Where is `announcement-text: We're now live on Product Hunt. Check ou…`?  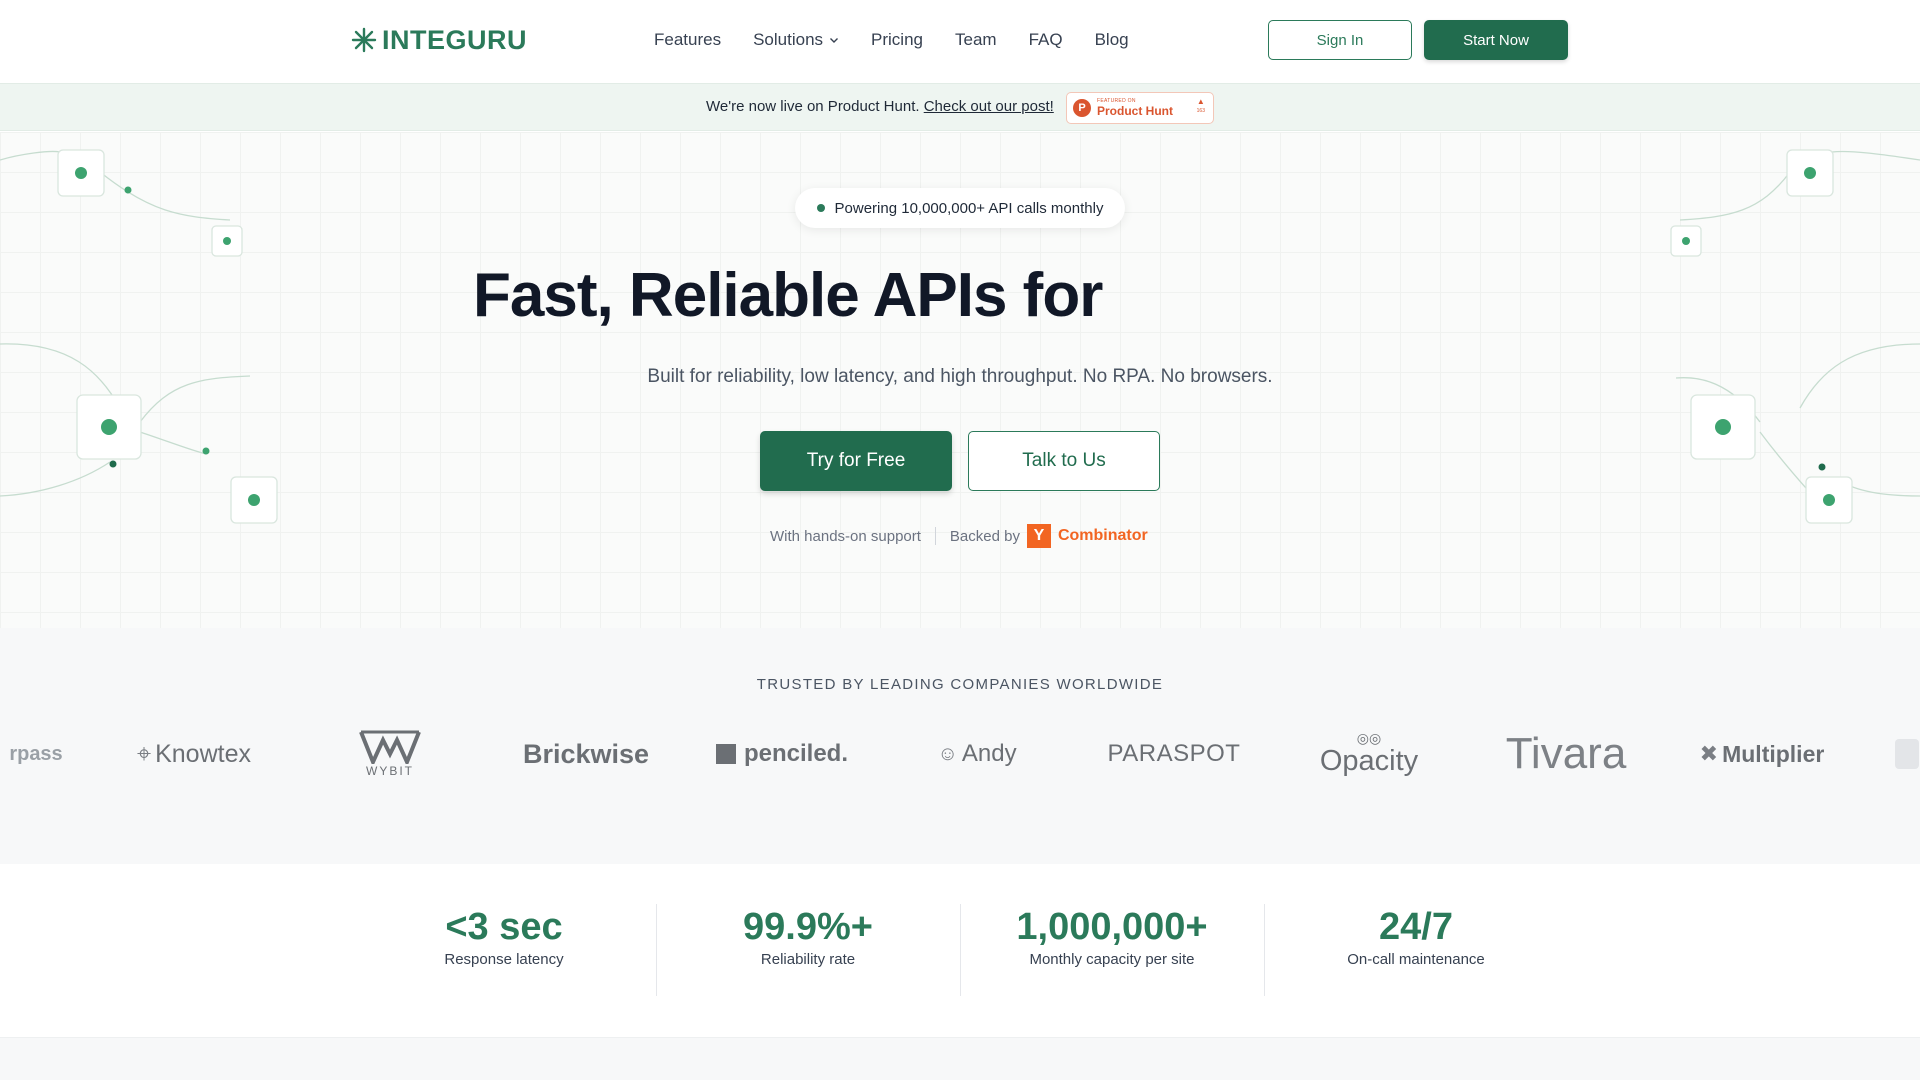
announcement-text: We're now live on Product Hunt. Check ou… is located at coordinates (880, 106).